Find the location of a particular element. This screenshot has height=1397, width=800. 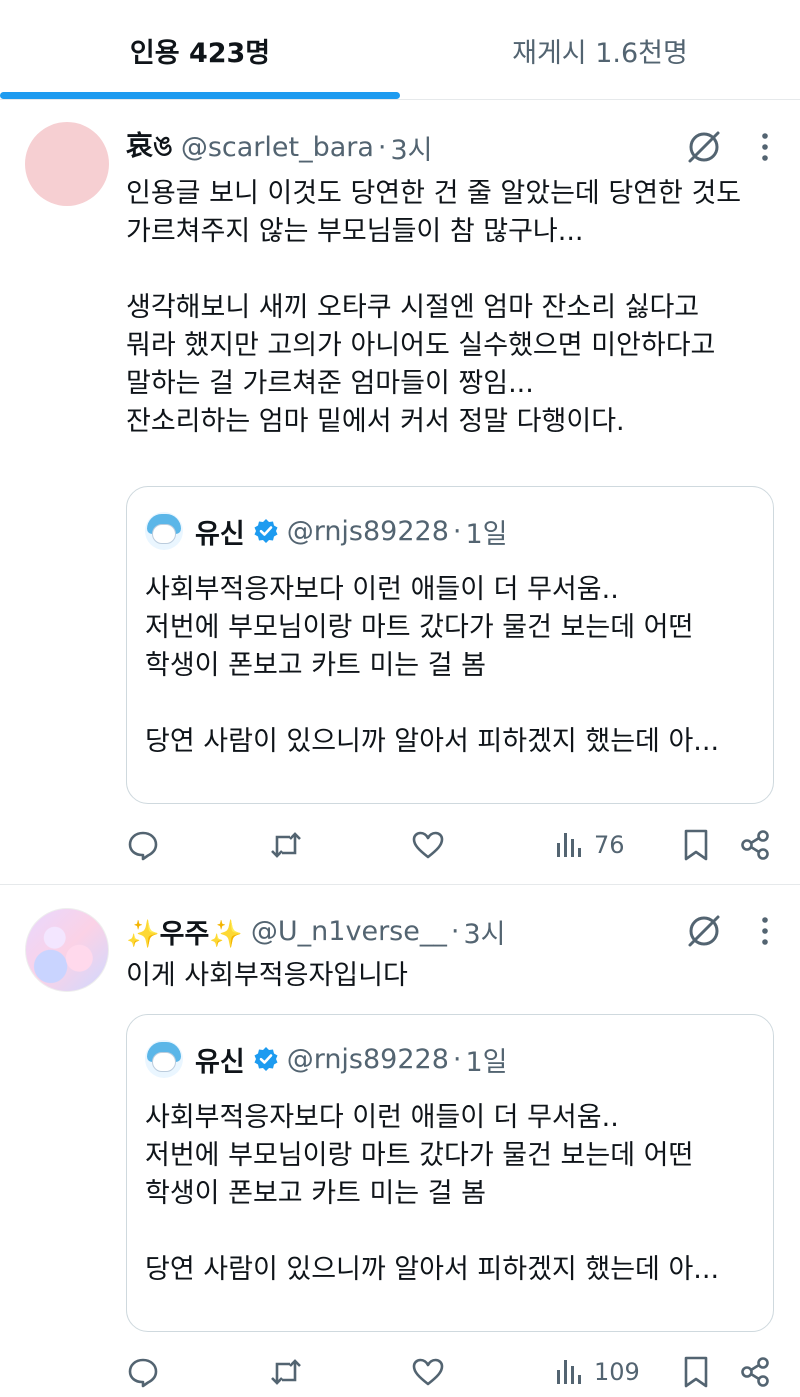

active-tab-indicator is located at coordinates (200, 95).